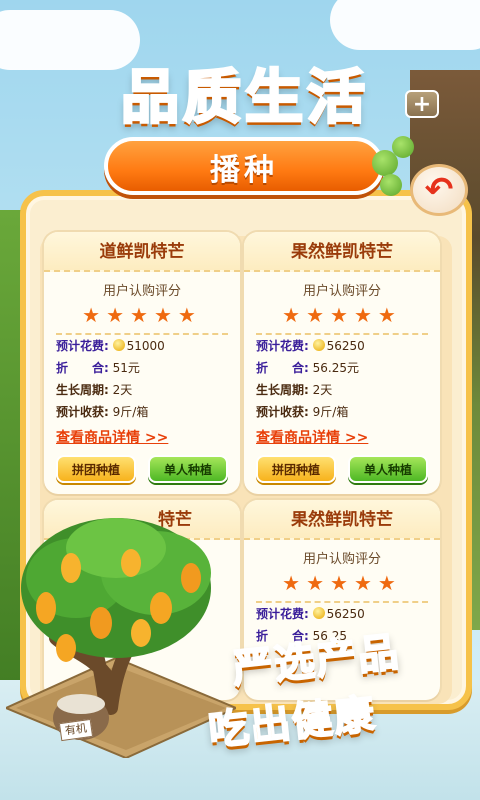 Image resolution: width=480 pixels, height=800 pixels. I want to click on mango-tree-illustration, so click(121, 638).